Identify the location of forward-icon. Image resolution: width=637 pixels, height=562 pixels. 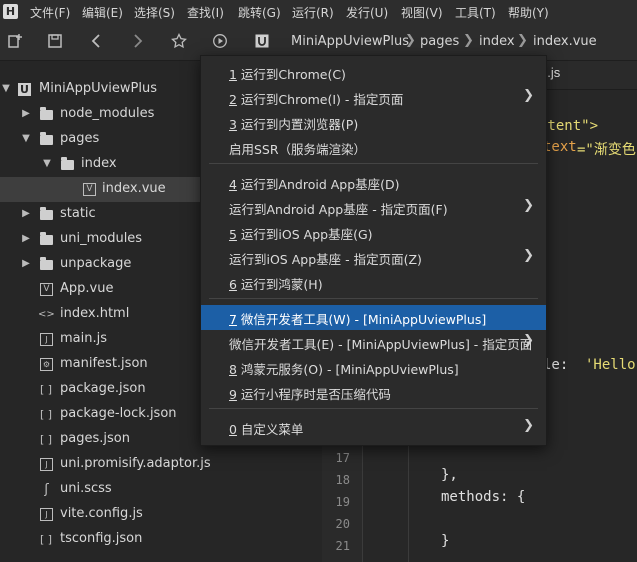
(137, 41).